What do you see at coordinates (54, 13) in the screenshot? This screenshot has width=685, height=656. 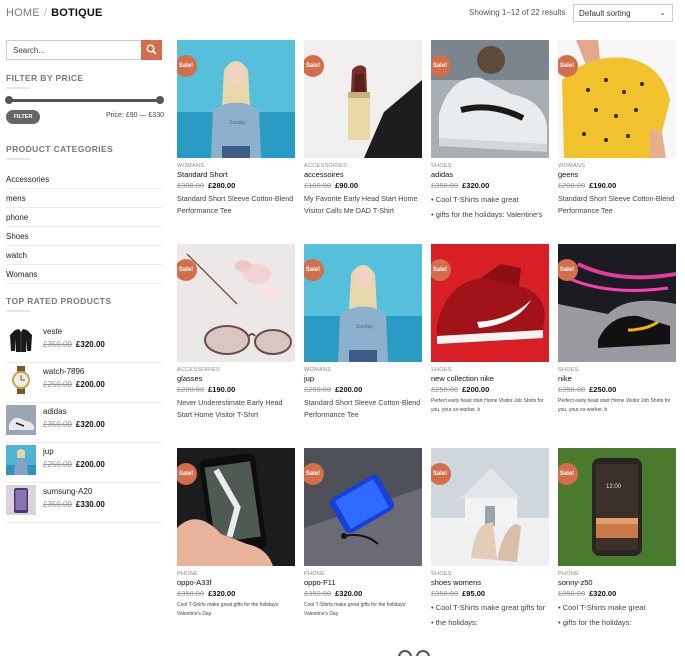 I see `breadcrumb: HOME / BOTIQUE` at bounding box center [54, 13].